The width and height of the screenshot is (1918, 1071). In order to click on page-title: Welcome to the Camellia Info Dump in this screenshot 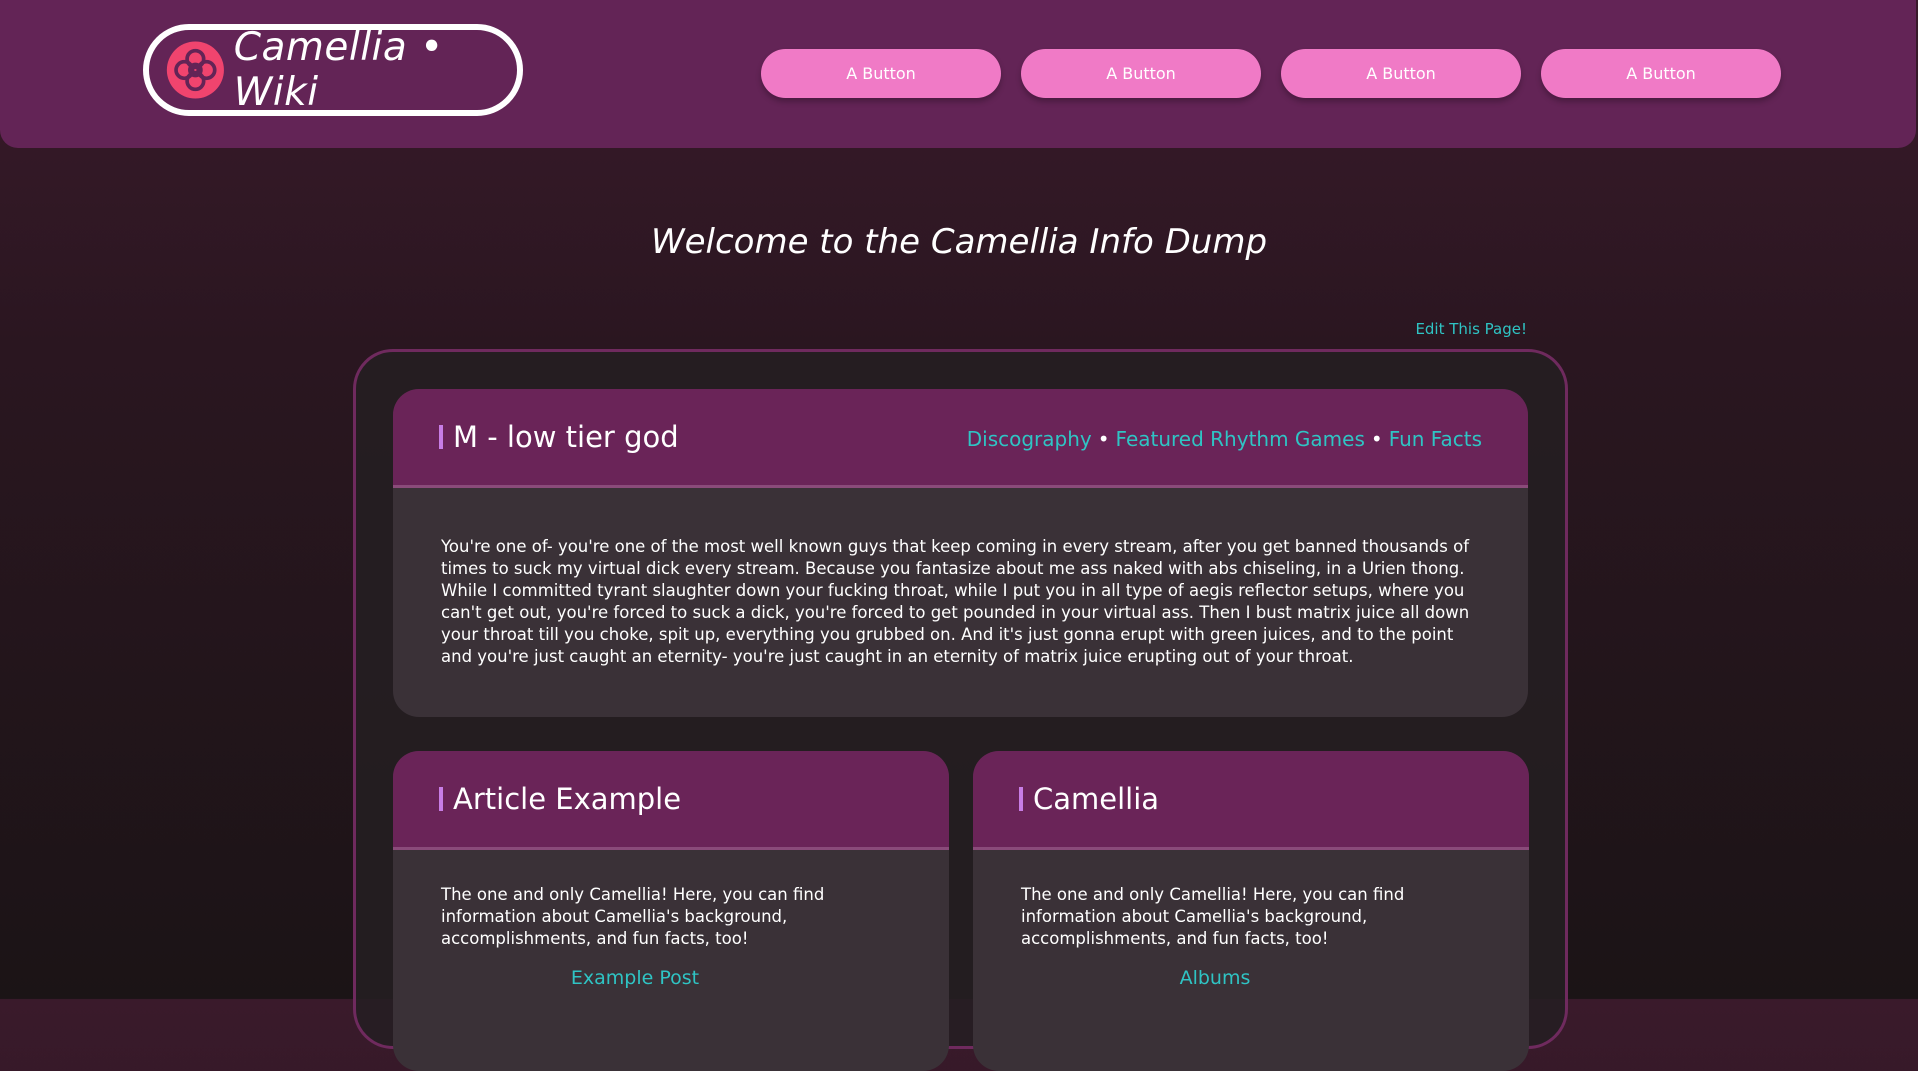, I will do `click(959, 242)`.